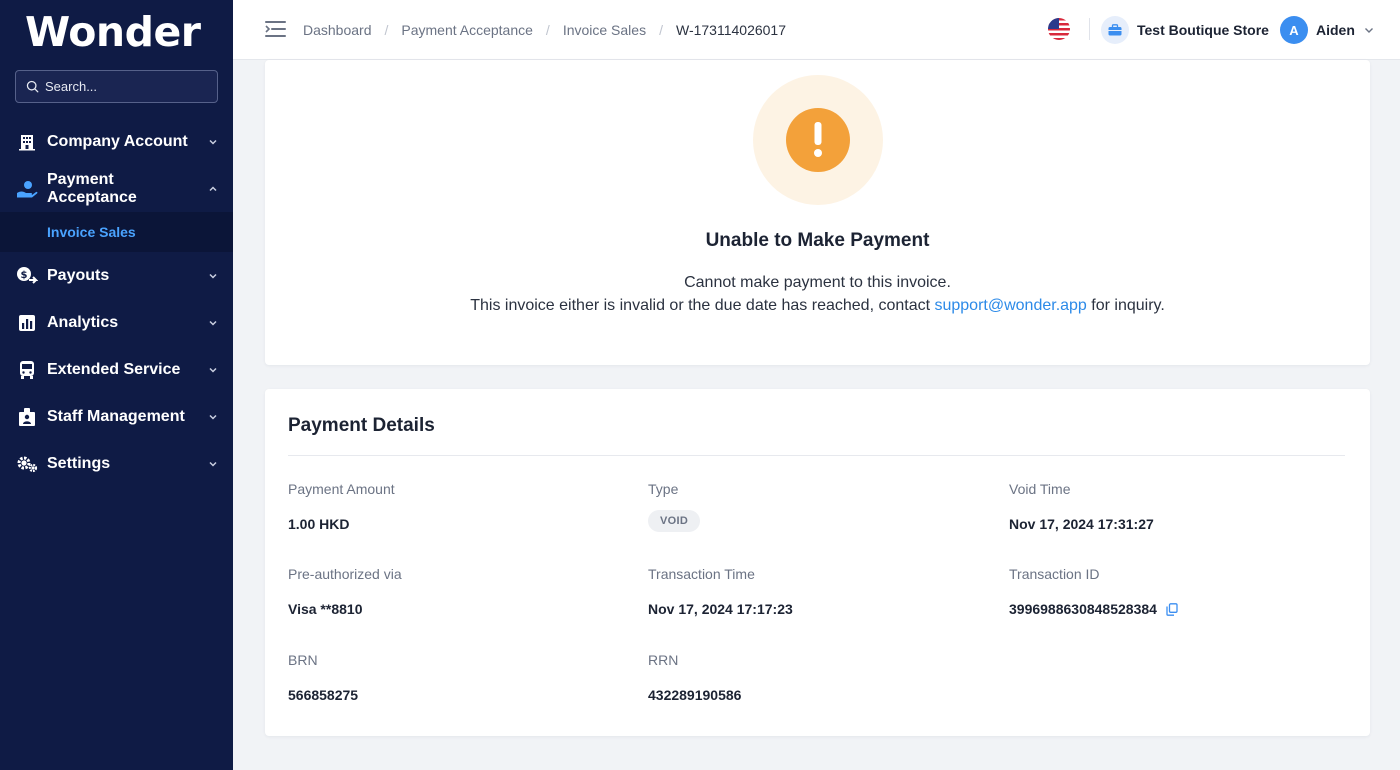 The width and height of the screenshot is (1400, 770). I want to click on payout-icon: $, so click(27, 276).